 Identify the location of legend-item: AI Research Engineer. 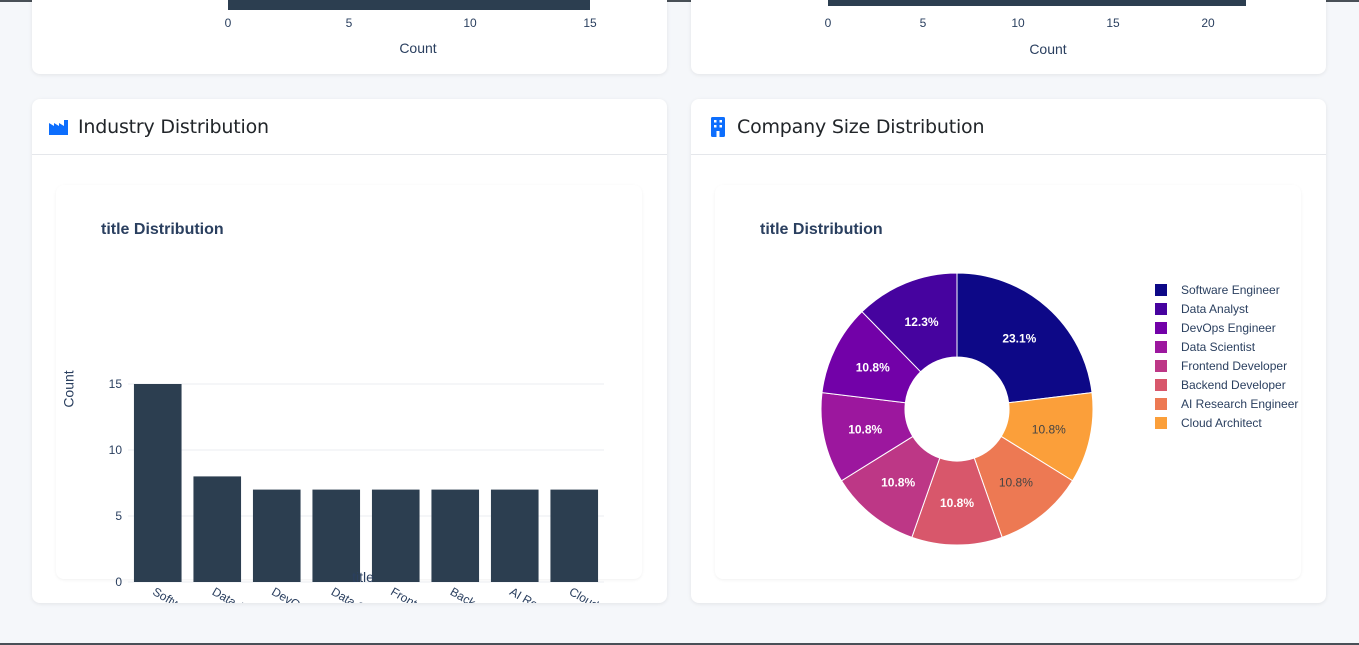
(1239, 404).